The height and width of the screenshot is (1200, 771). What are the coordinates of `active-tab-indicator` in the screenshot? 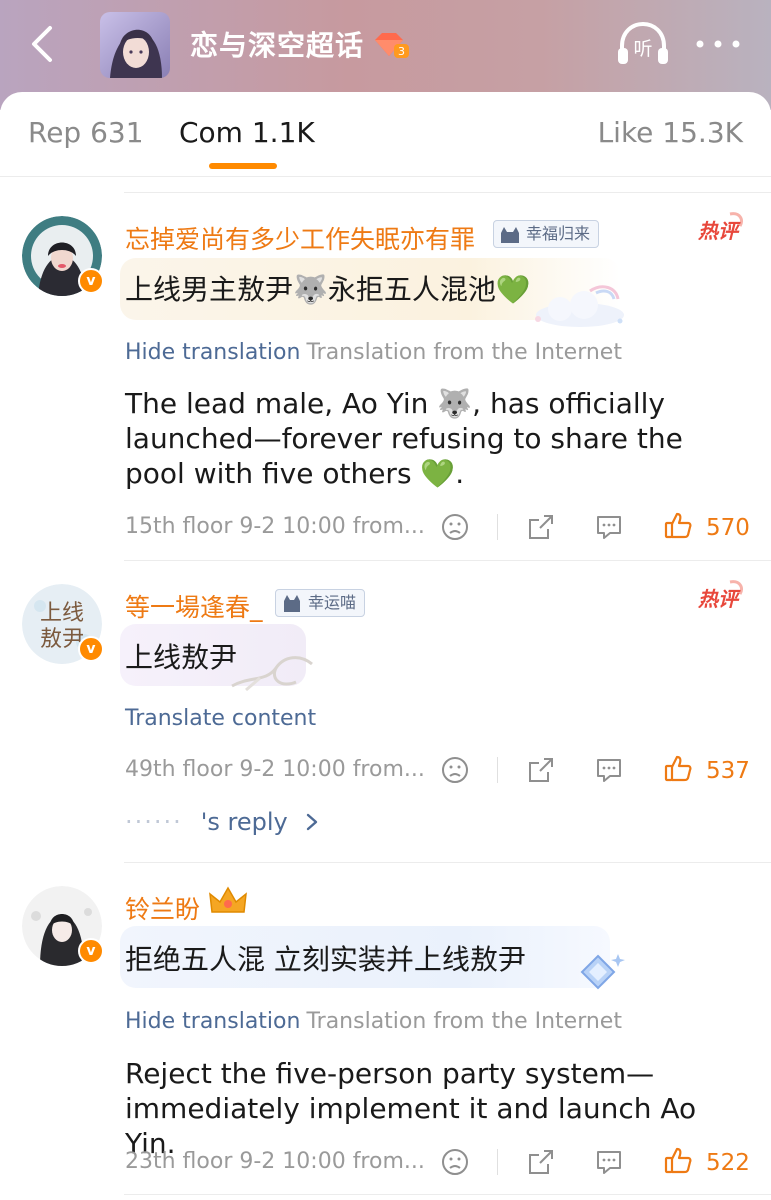 It's located at (243, 166).